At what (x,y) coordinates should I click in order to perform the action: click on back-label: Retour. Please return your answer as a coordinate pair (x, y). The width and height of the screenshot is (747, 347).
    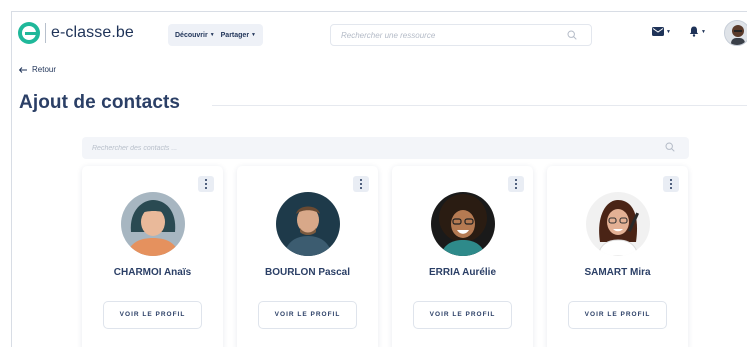
    Looking at the image, I should click on (44, 69).